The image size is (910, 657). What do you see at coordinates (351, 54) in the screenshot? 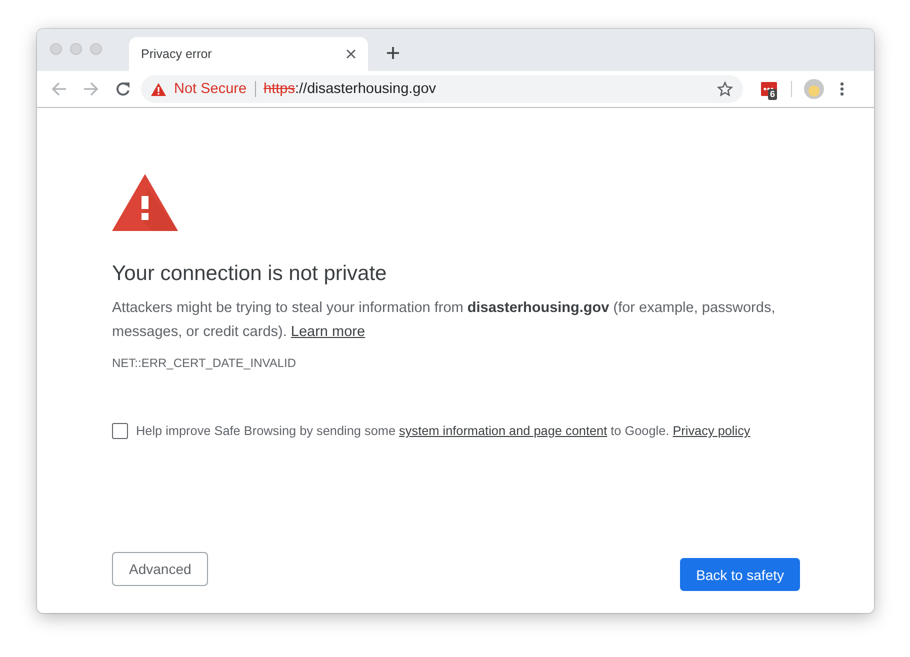
I see `close-icon` at bounding box center [351, 54].